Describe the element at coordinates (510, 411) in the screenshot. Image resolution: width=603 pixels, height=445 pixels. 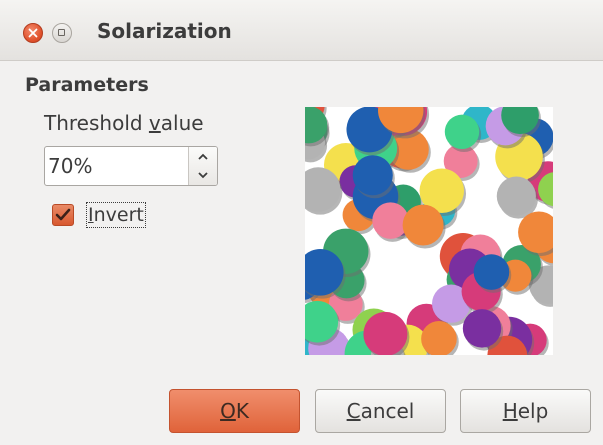
I see `help-mnemonic: H` at that location.